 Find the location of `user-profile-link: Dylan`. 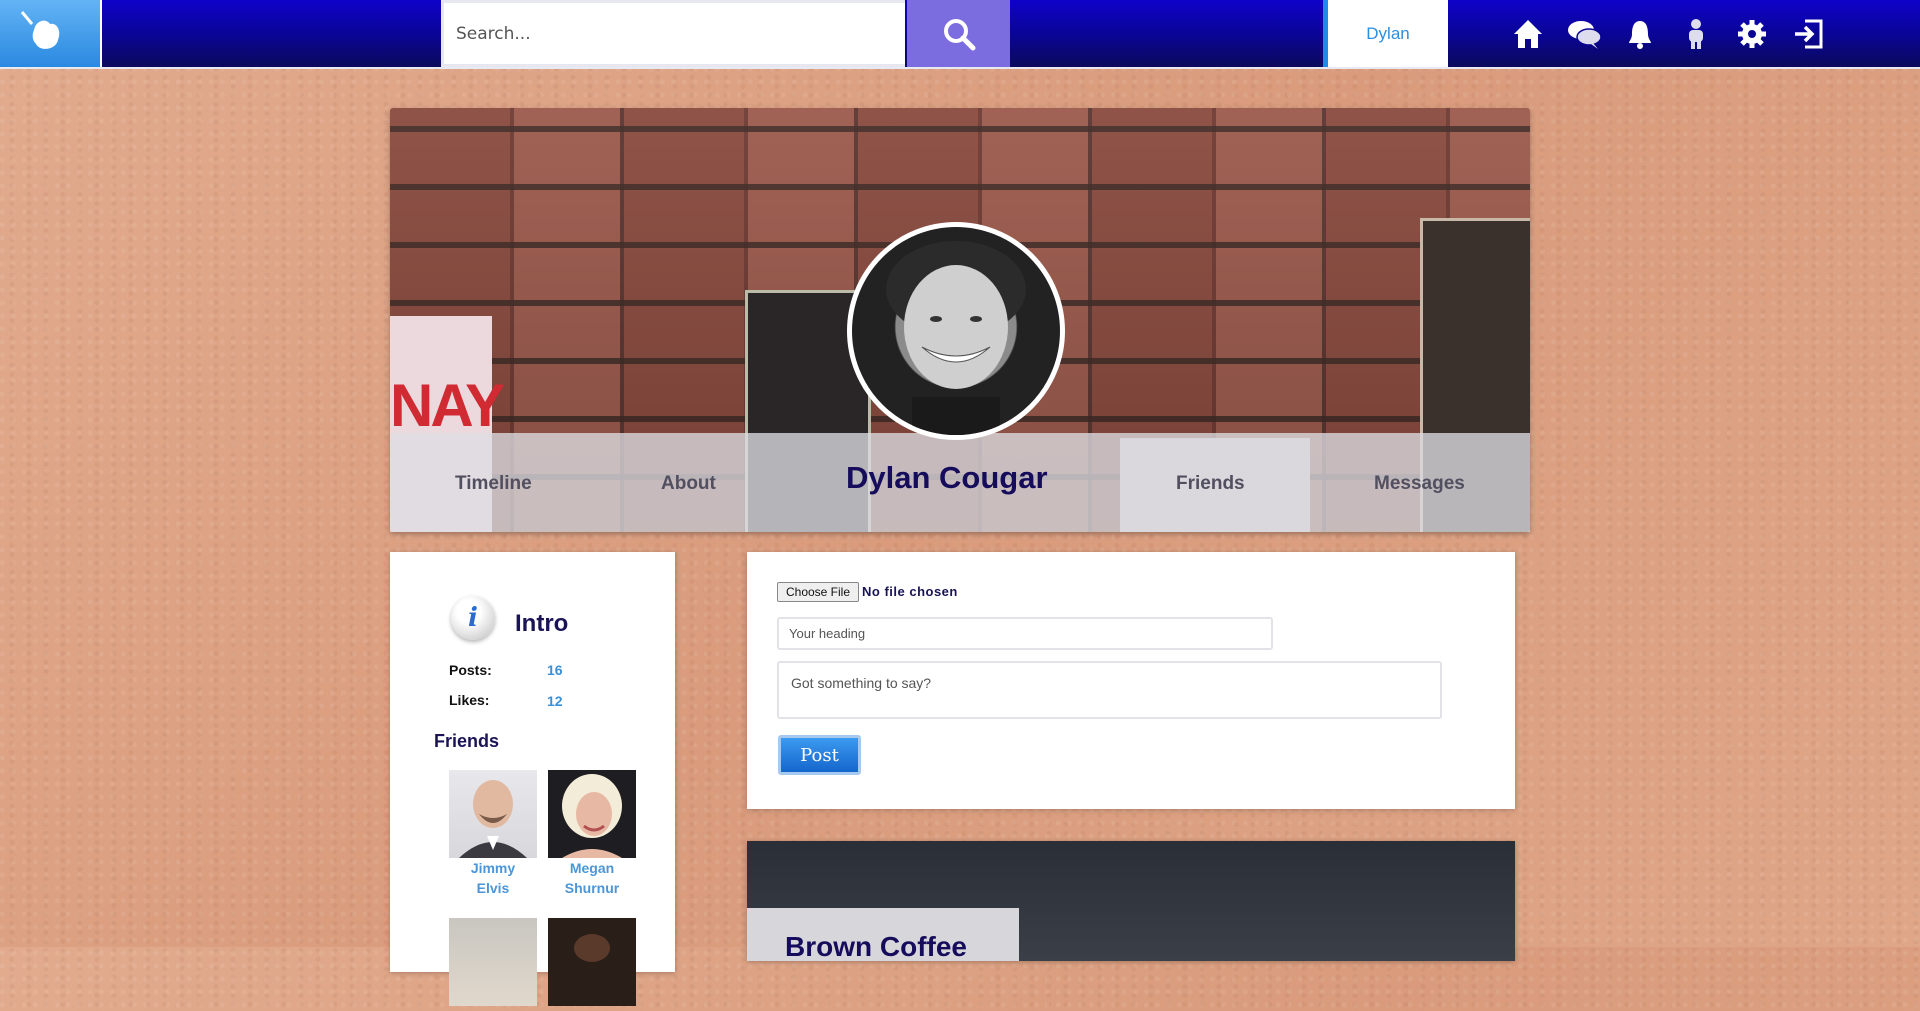

user-profile-link: Dylan is located at coordinates (1385, 33).